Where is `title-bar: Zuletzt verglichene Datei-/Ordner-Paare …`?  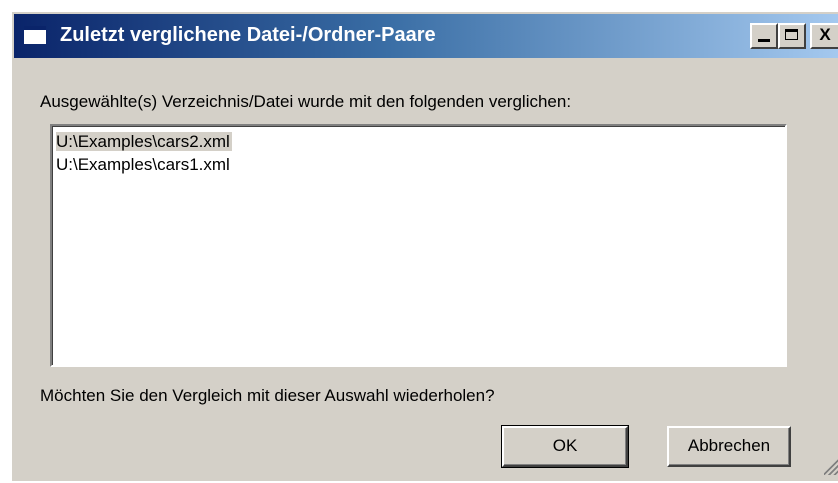 title-bar: Zuletzt verglichene Datei-/Ordner-Paare … is located at coordinates (426, 36).